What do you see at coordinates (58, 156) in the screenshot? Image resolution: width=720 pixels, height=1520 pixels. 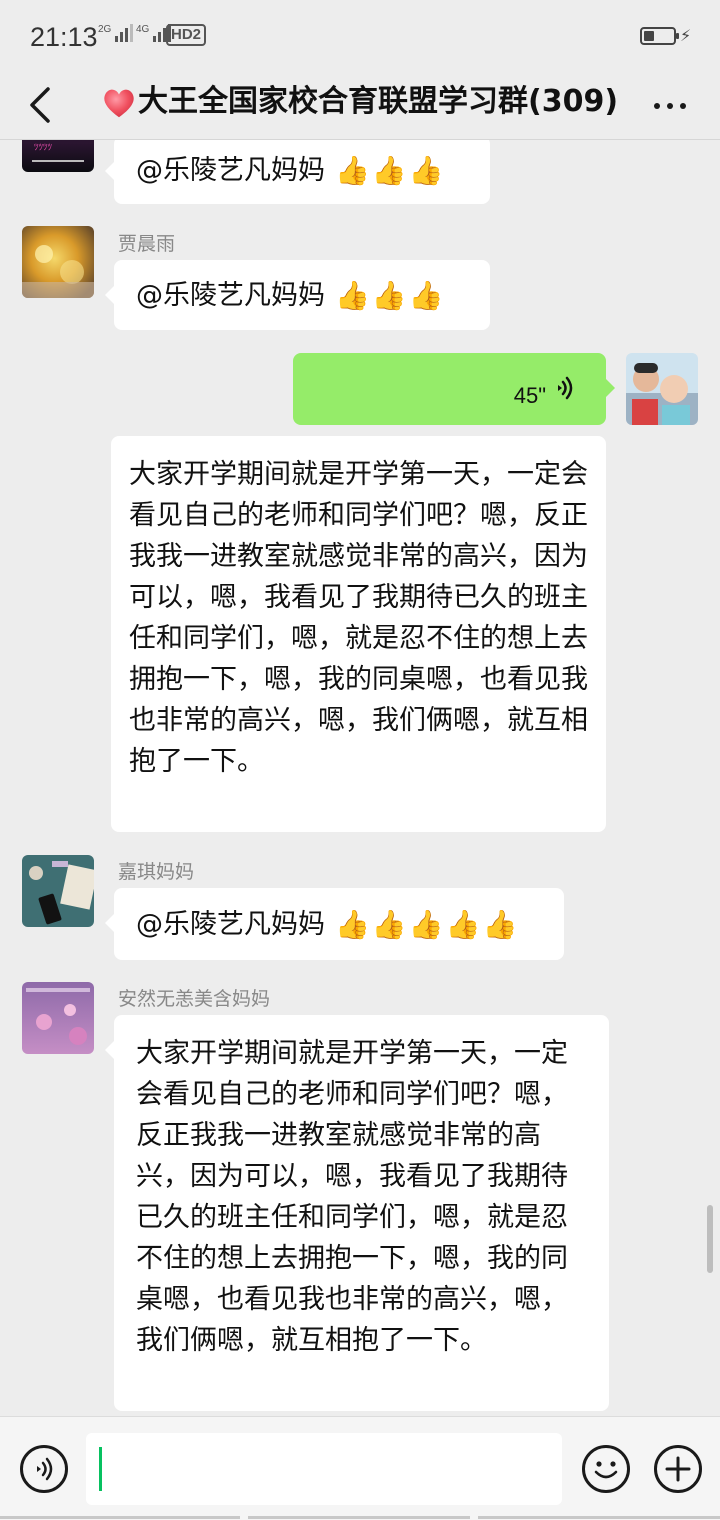 I see `avatar: ﾂﾂﾂﾂ` at bounding box center [58, 156].